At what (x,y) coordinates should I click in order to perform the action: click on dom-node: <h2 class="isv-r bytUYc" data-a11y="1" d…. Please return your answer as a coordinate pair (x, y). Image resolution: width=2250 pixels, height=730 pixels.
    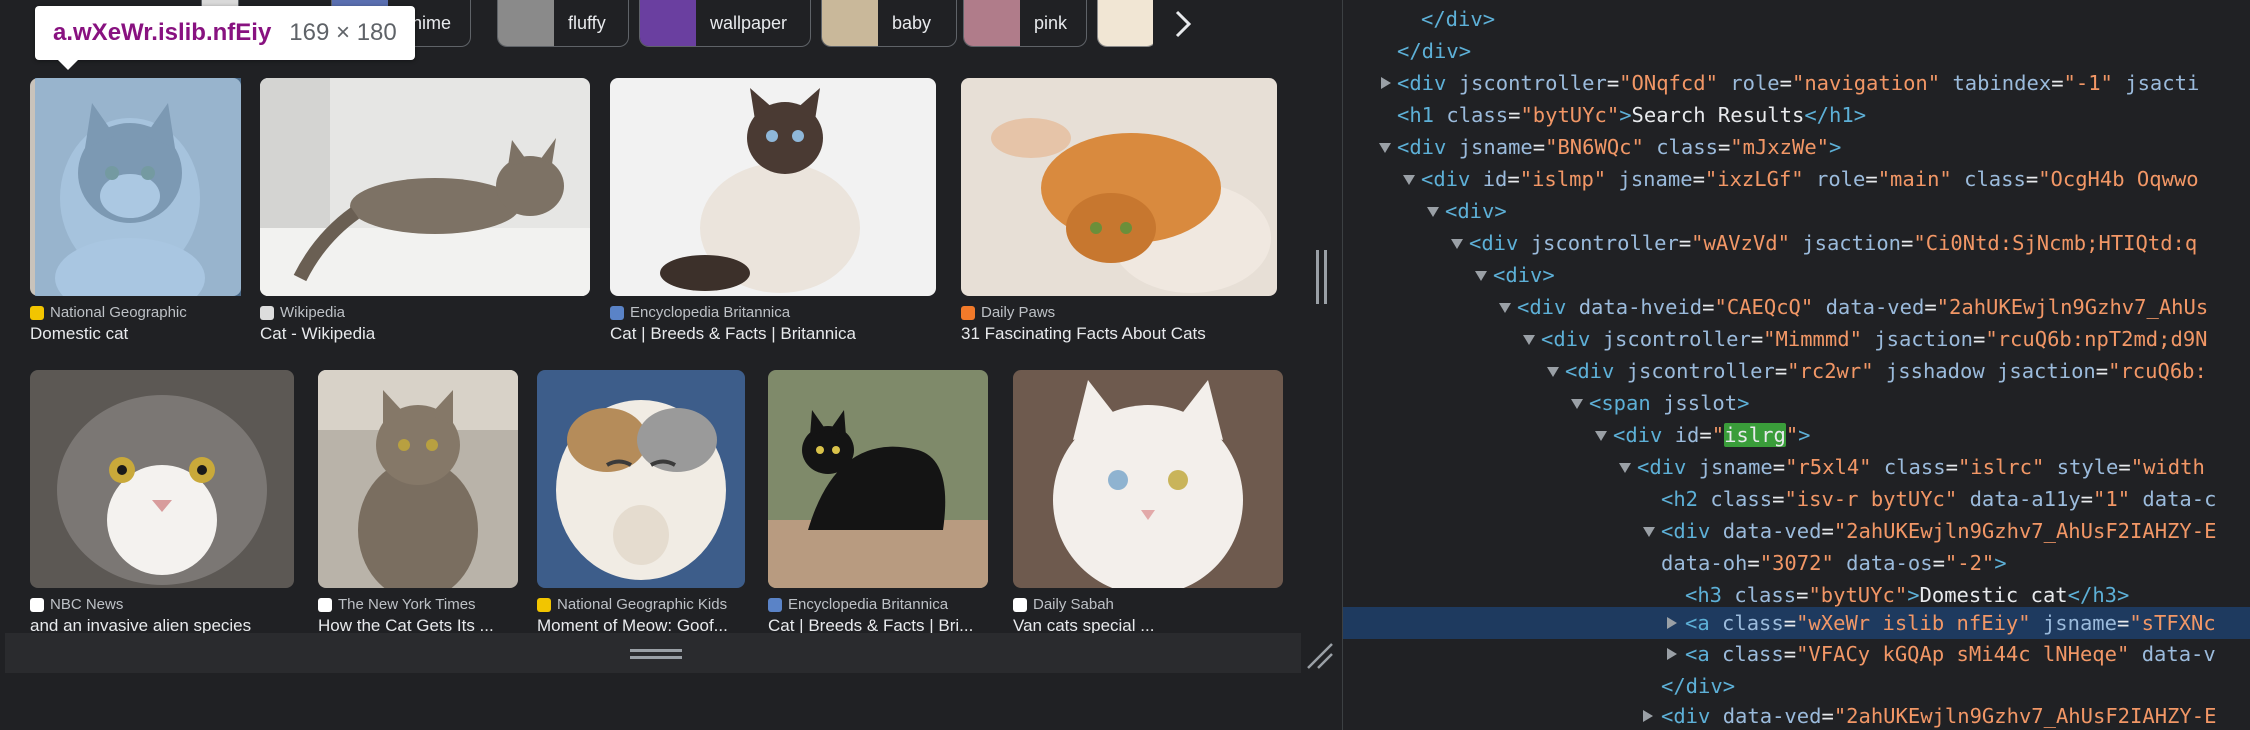
    Looking at the image, I should click on (1796, 499).